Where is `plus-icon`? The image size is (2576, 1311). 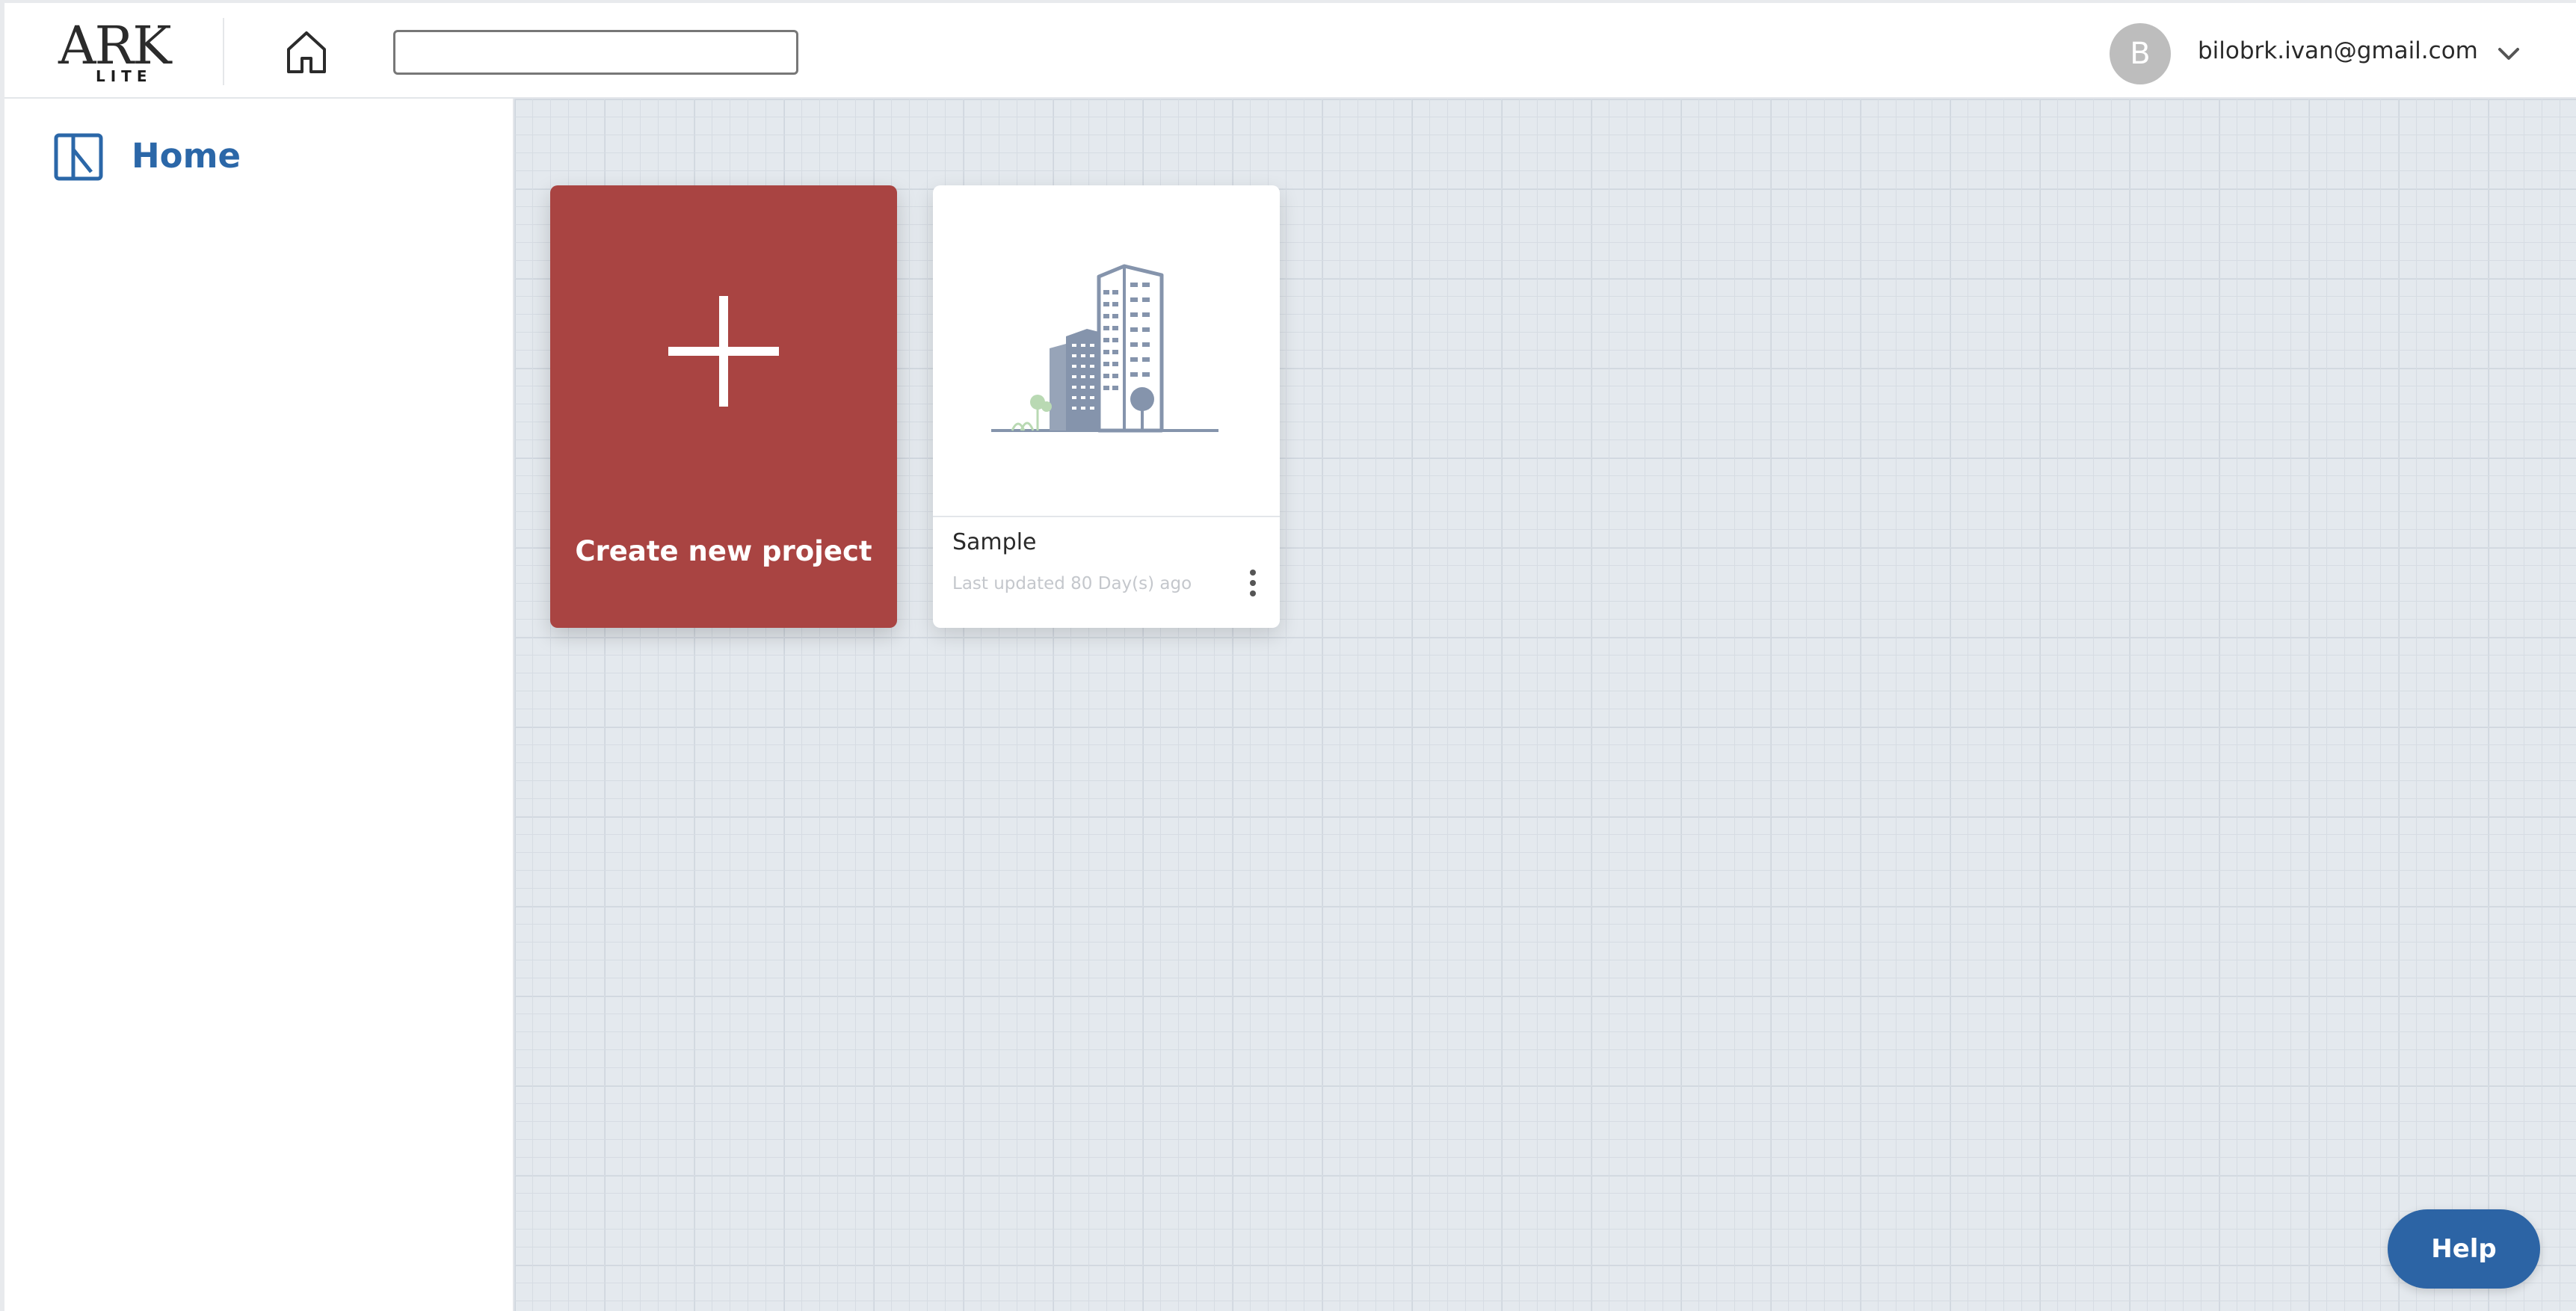 plus-icon is located at coordinates (723, 351).